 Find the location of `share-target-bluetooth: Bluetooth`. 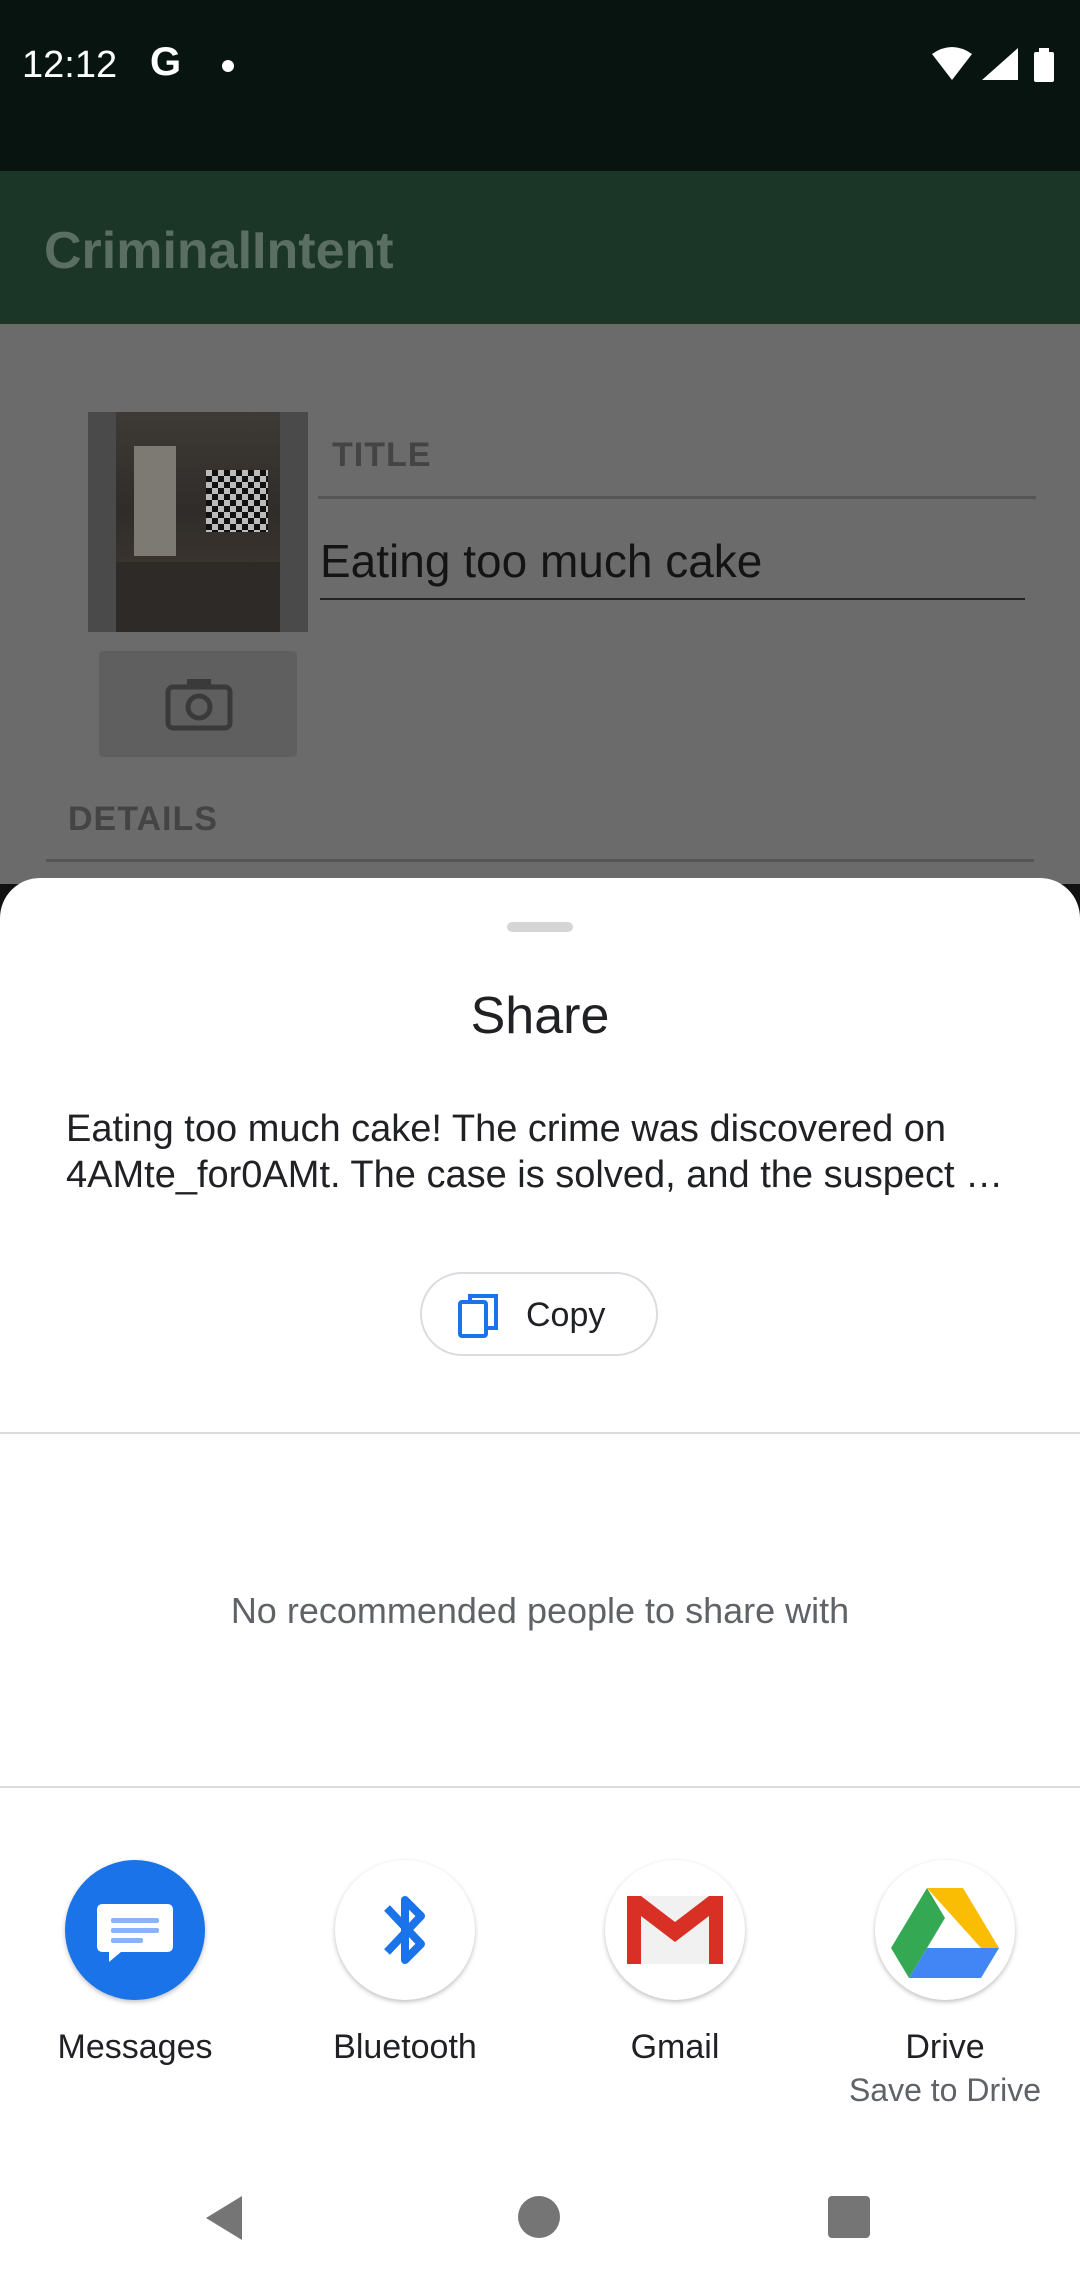

share-target-bluetooth: Bluetooth is located at coordinates (405, 1990).